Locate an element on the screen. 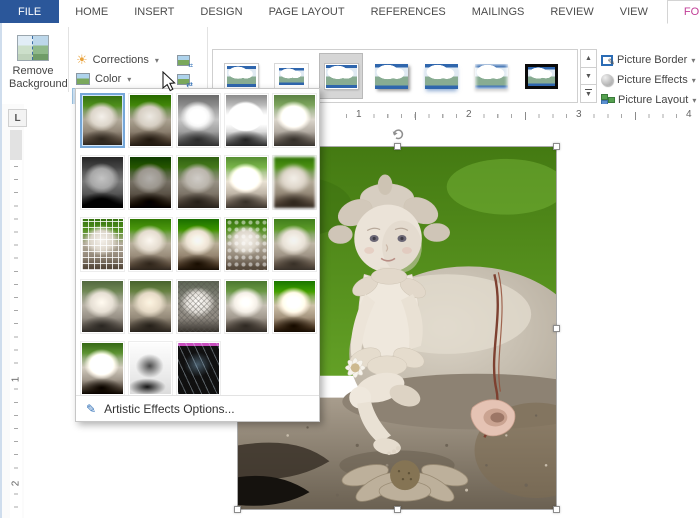 The image size is (700, 518). gallery-scroll-up-button: ▲ is located at coordinates (588, 58).